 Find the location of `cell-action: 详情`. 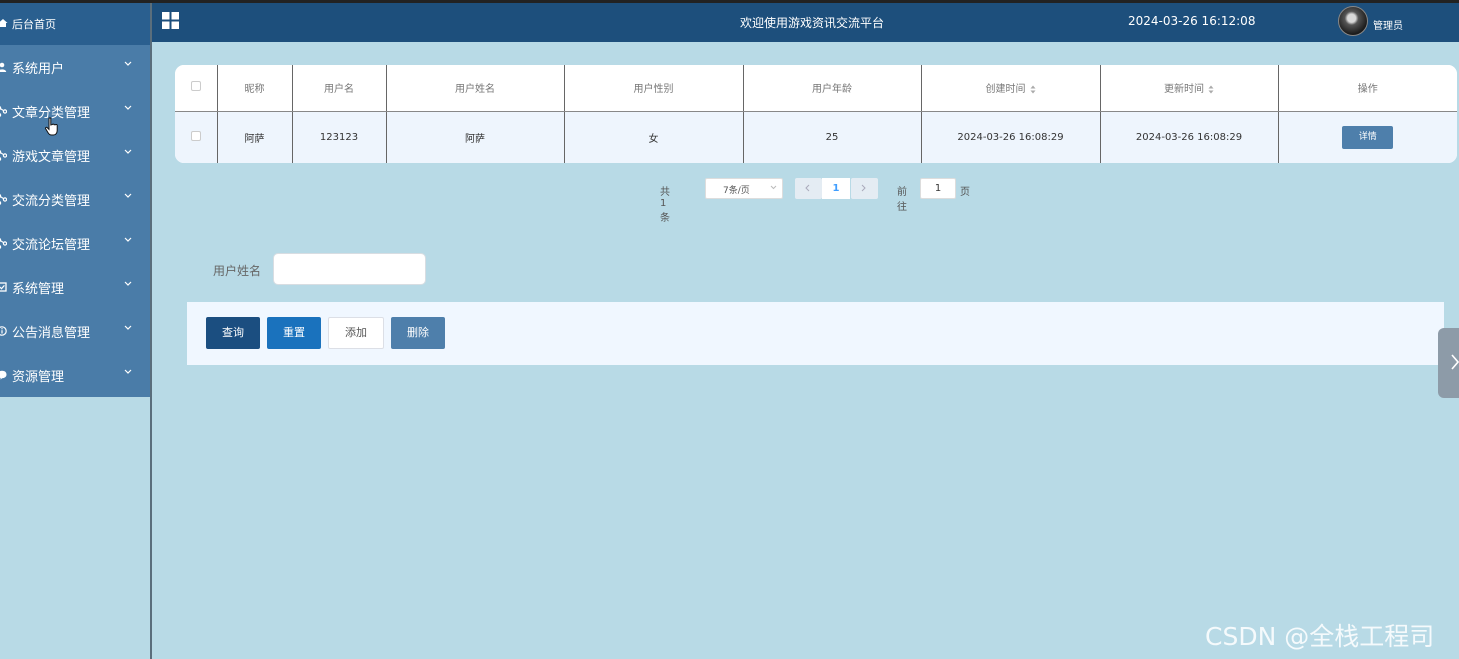

cell-action: 详情 is located at coordinates (1367, 137).